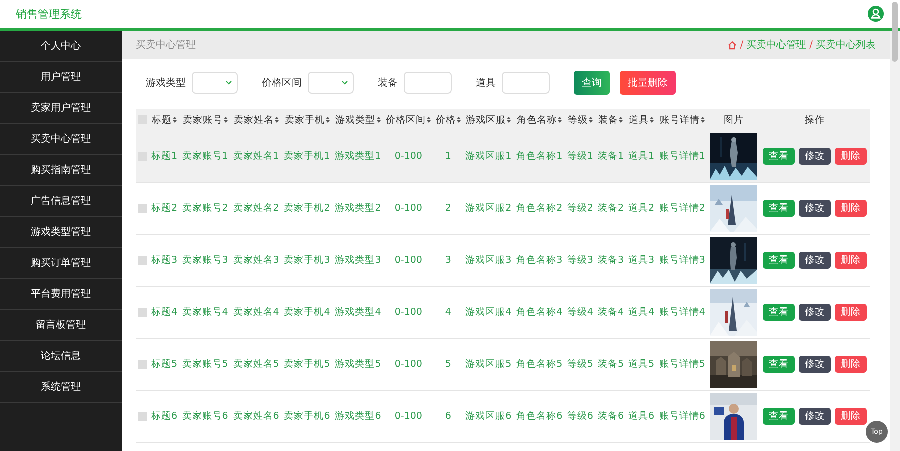 This screenshot has height=451, width=900. Describe the element at coordinates (489, 208) in the screenshot. I see `table-cell: 游戏区服2` at that location.